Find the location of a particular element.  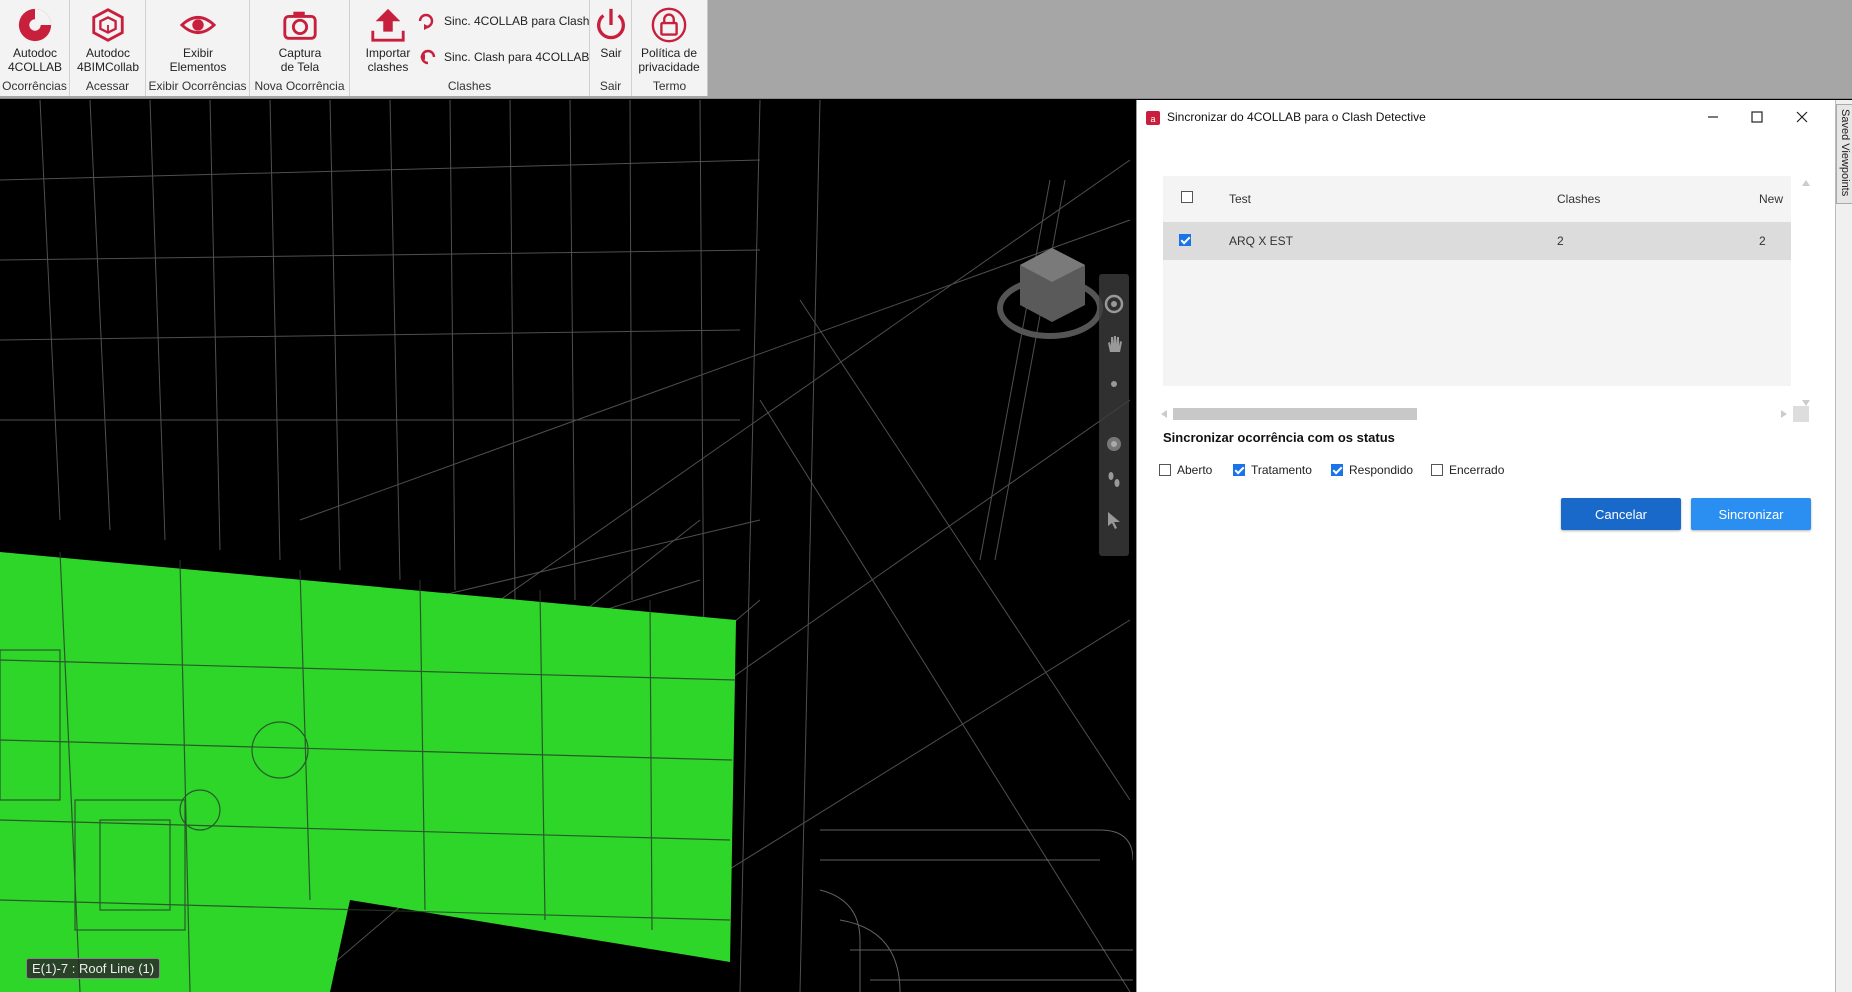

sync-button: Sincronizar is located at coordinates (1751, 514).